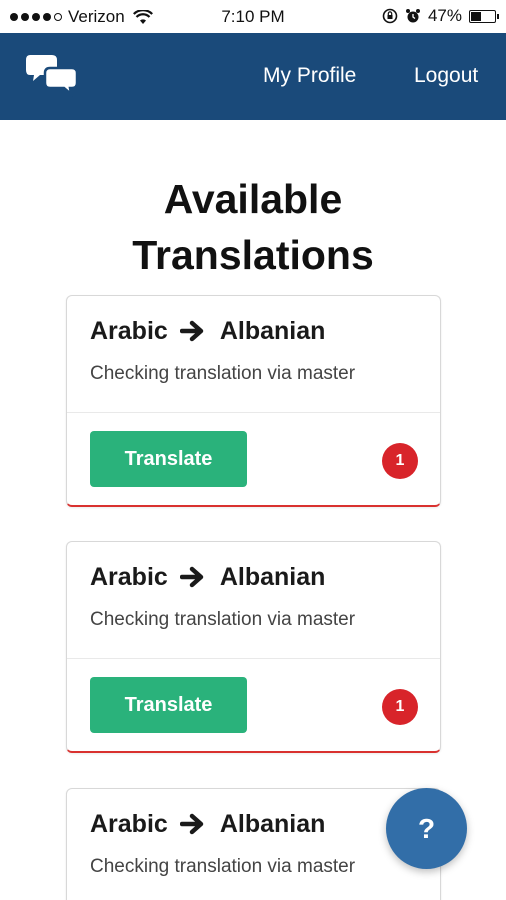  I want to click on help-icon: ?, so click(426, 828).